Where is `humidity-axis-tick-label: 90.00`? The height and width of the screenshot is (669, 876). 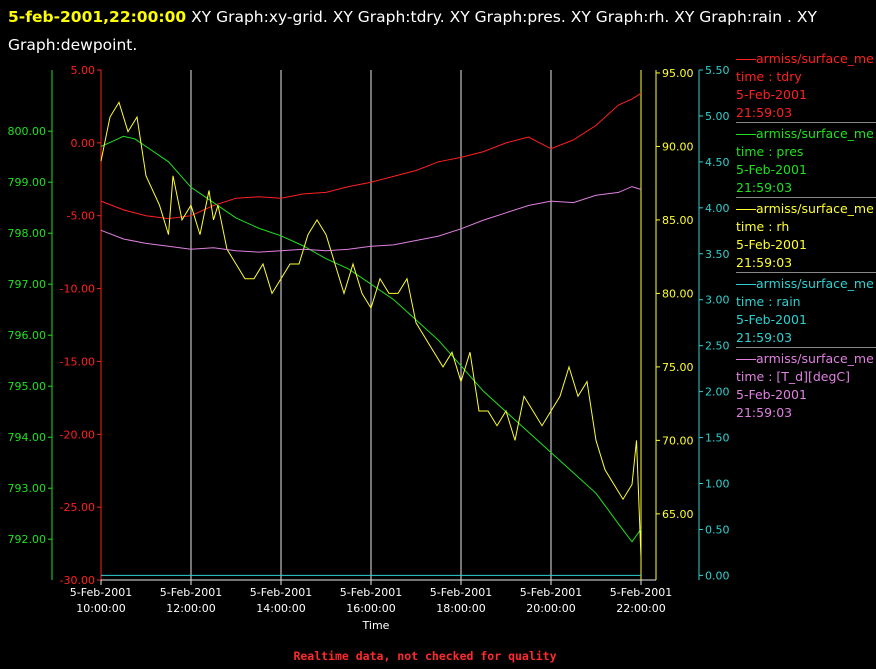
humidity-axis-tick-label: 90.00 is located at coordinates (678, 146).